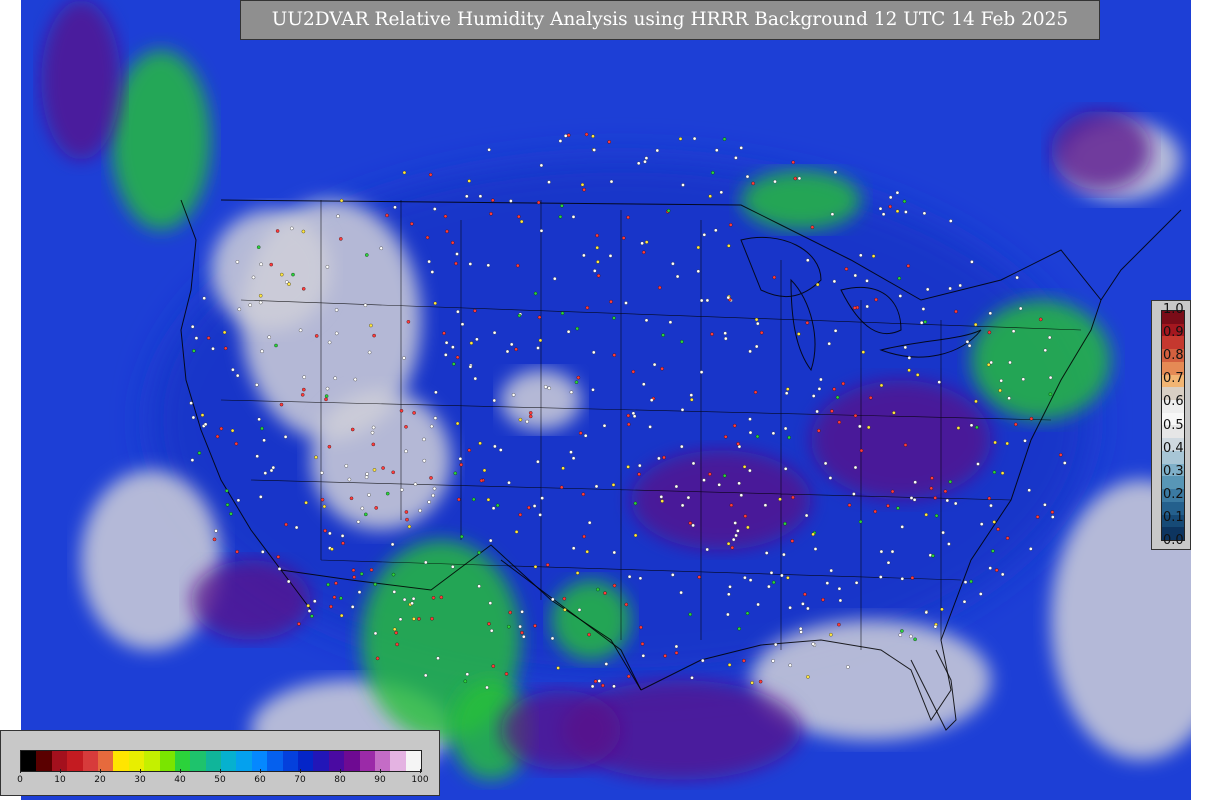 Image resolution: width=1216 pixels, height=800 pixels. Describe the element at coordinates (220, 763) in the screenshot. I see `rh-colorbar` at that location.